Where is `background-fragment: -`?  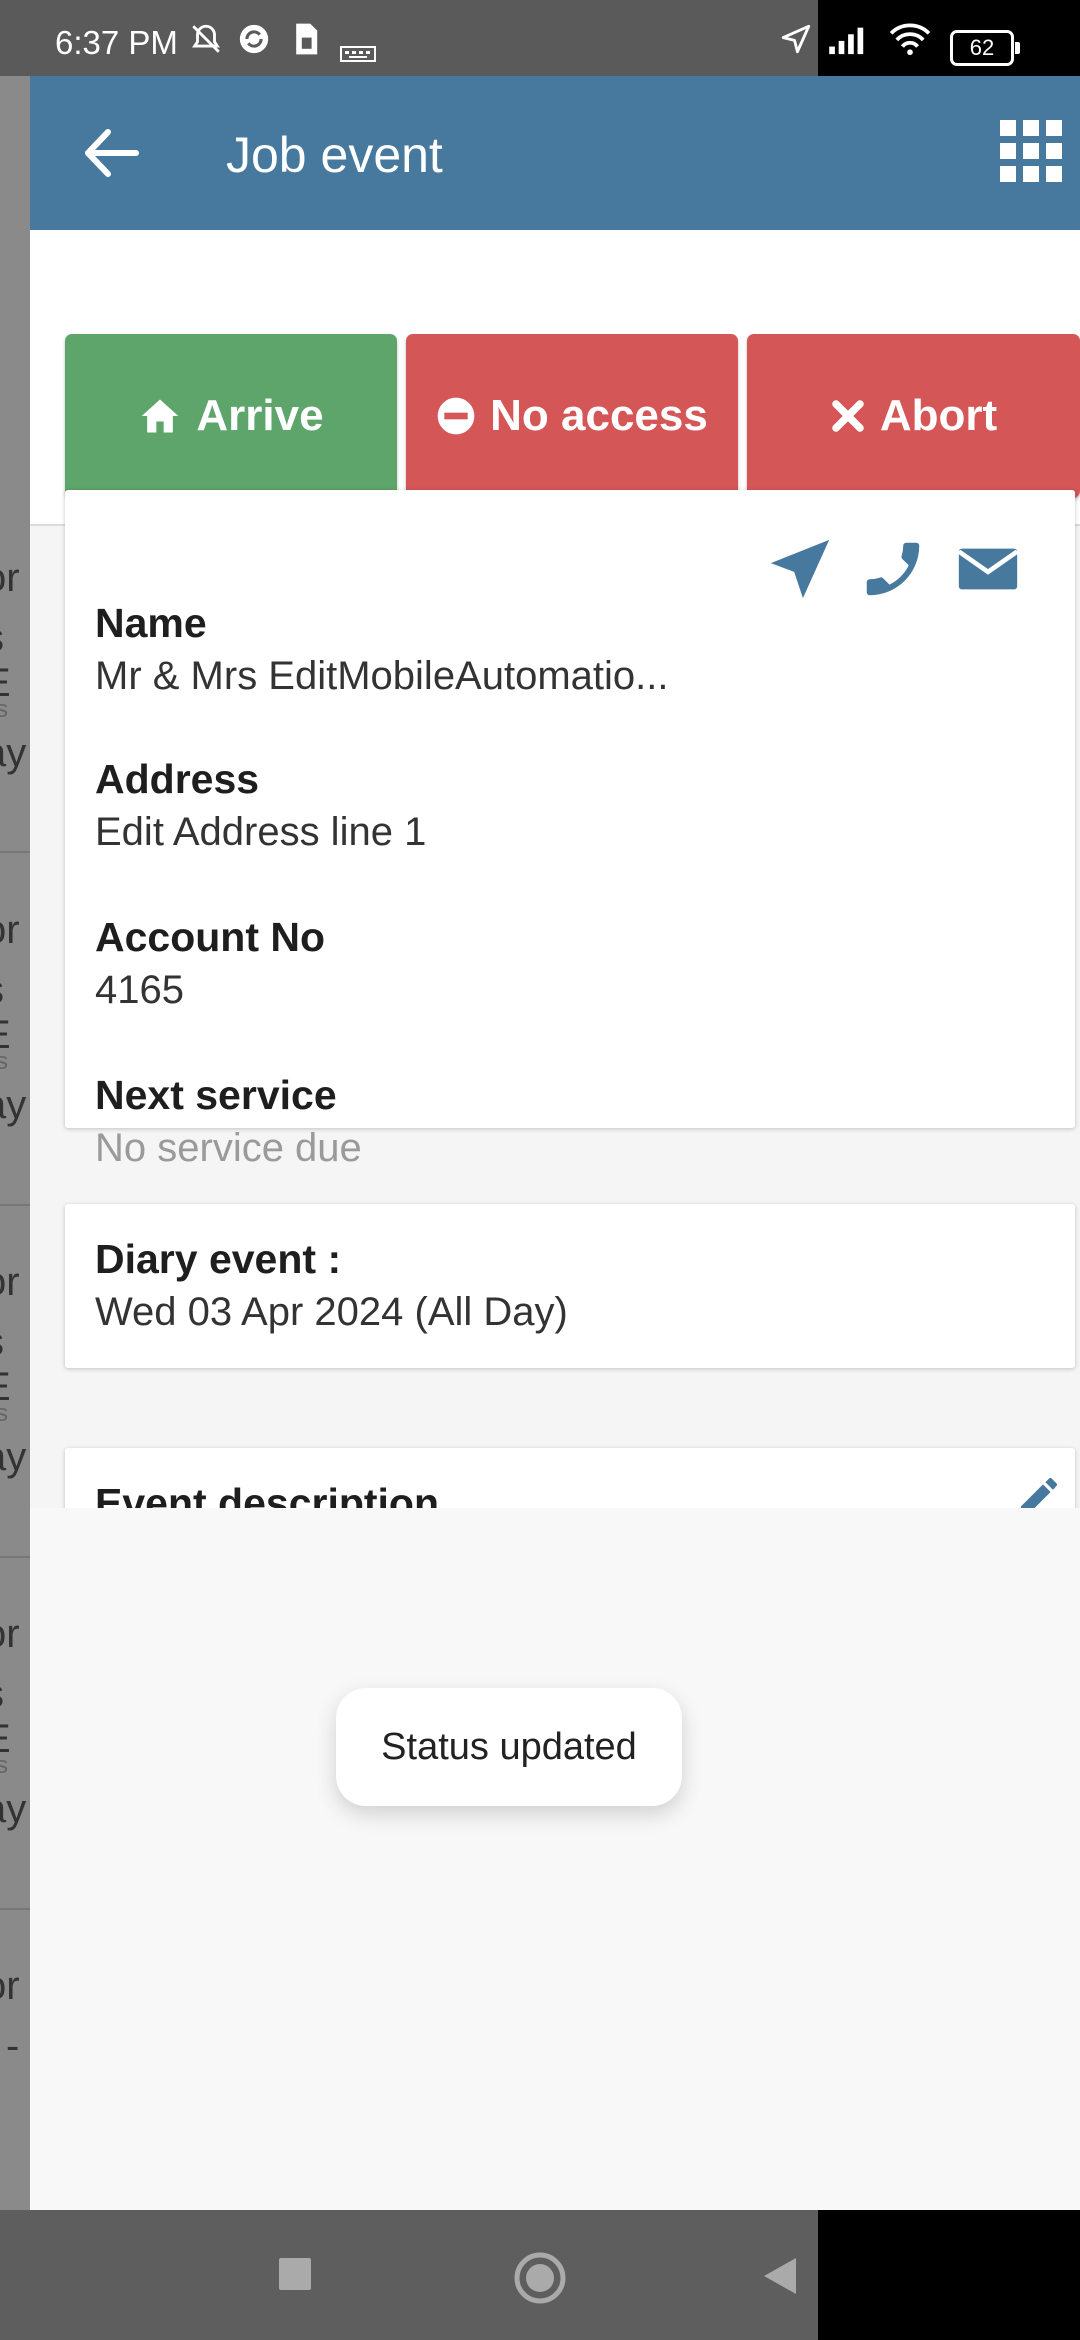
background-fragment: - is located at coordinates (13, 2046).